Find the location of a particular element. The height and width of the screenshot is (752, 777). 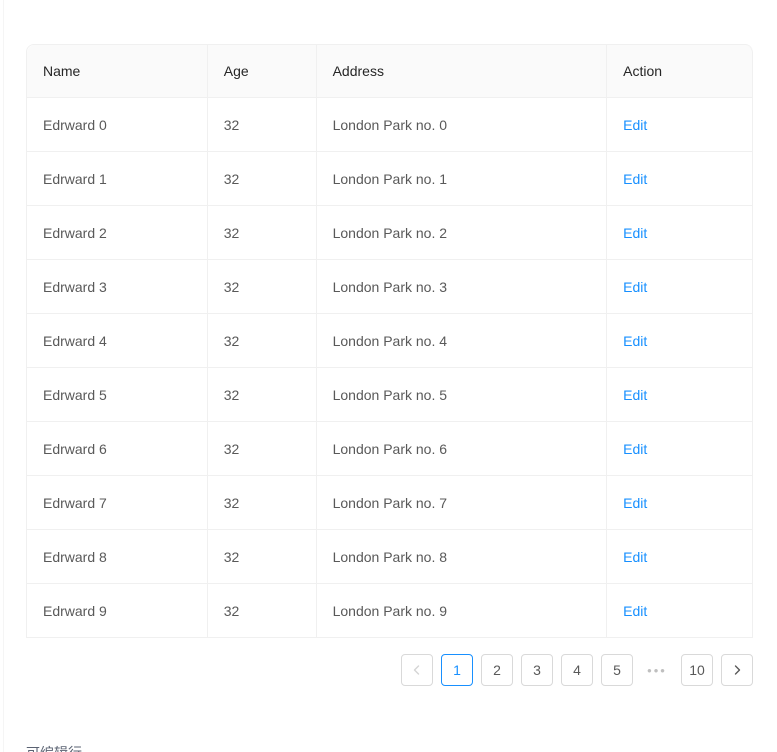

cell-address: London Park no. 4 is located at coordinates (462, 341).